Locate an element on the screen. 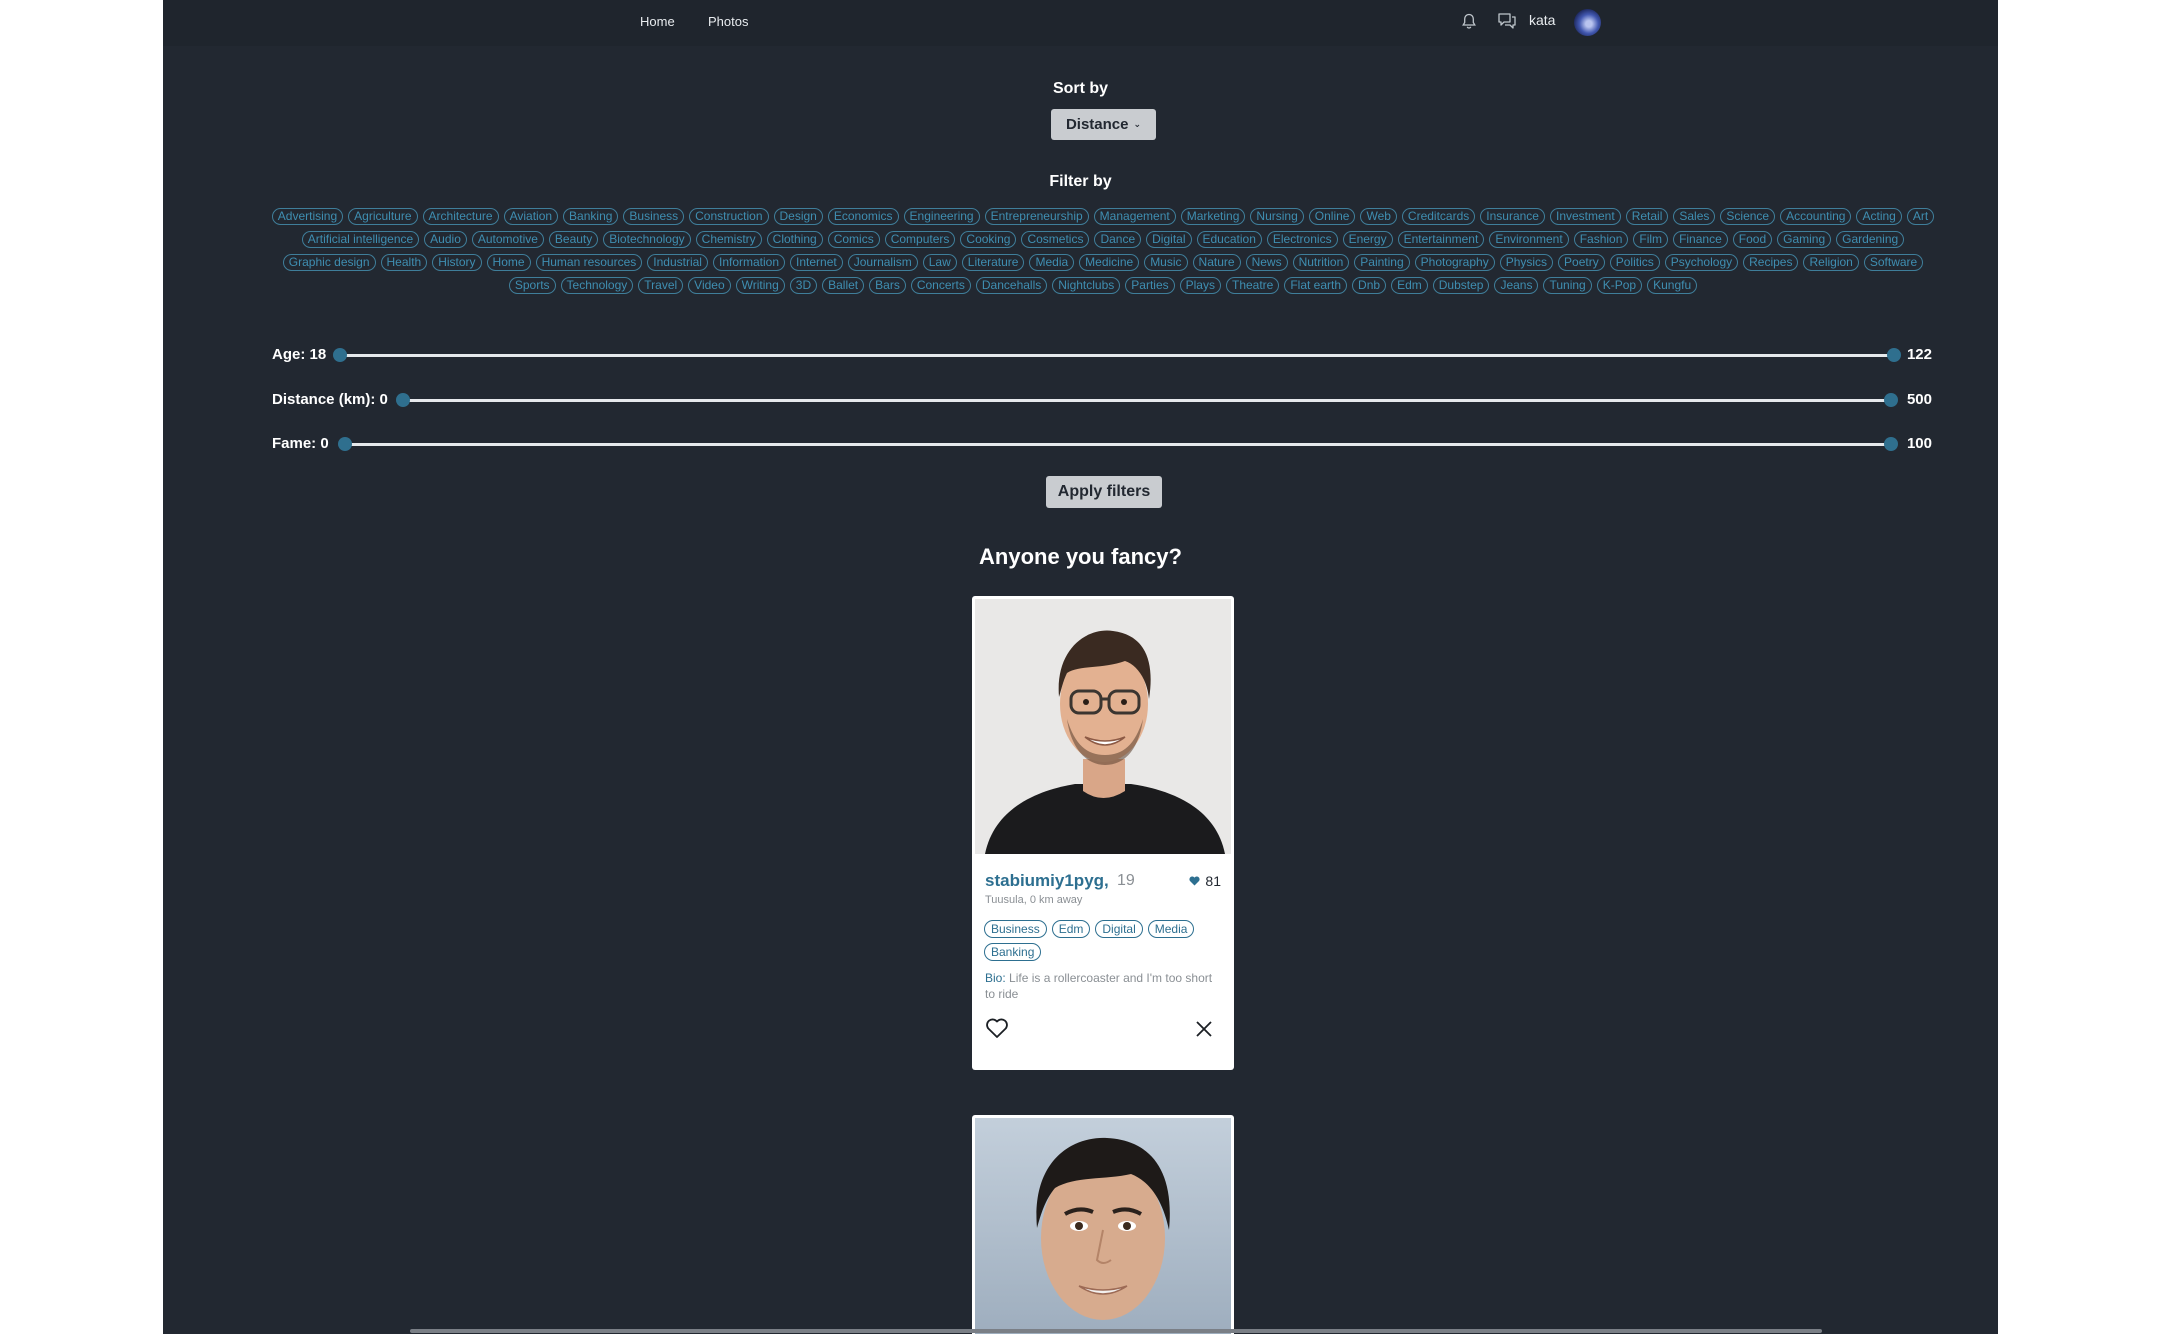 Image resolution: width=2176 pixels, height=1334 pixels. filter-tag: Environment is located at coordinates (1529, 239).